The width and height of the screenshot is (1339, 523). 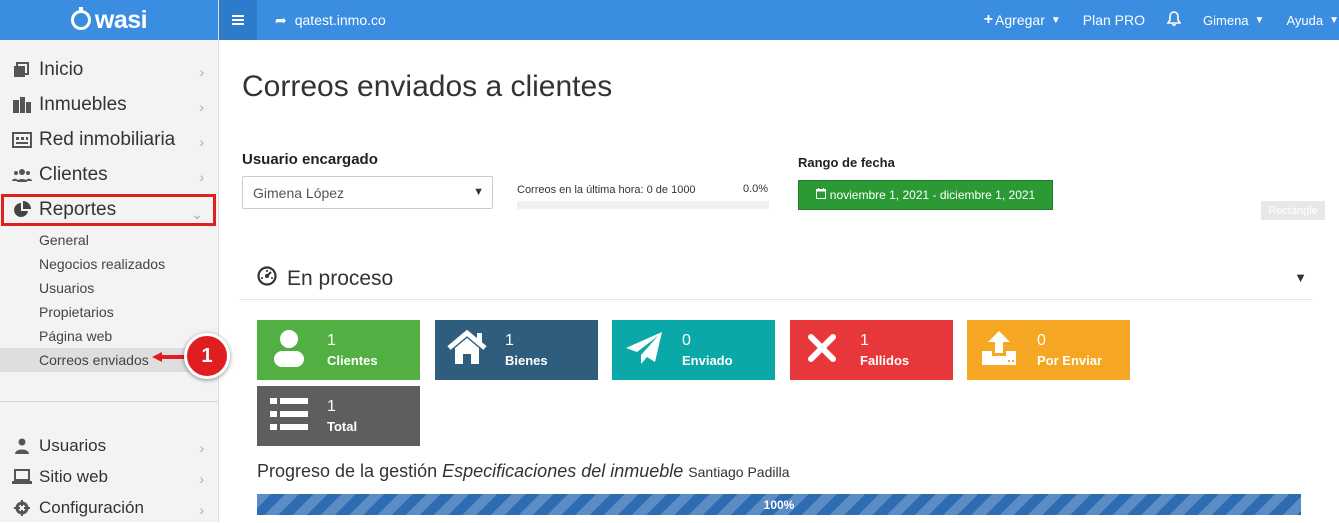 I want to click on paper-plane-icon, so click(x=644, y=348).